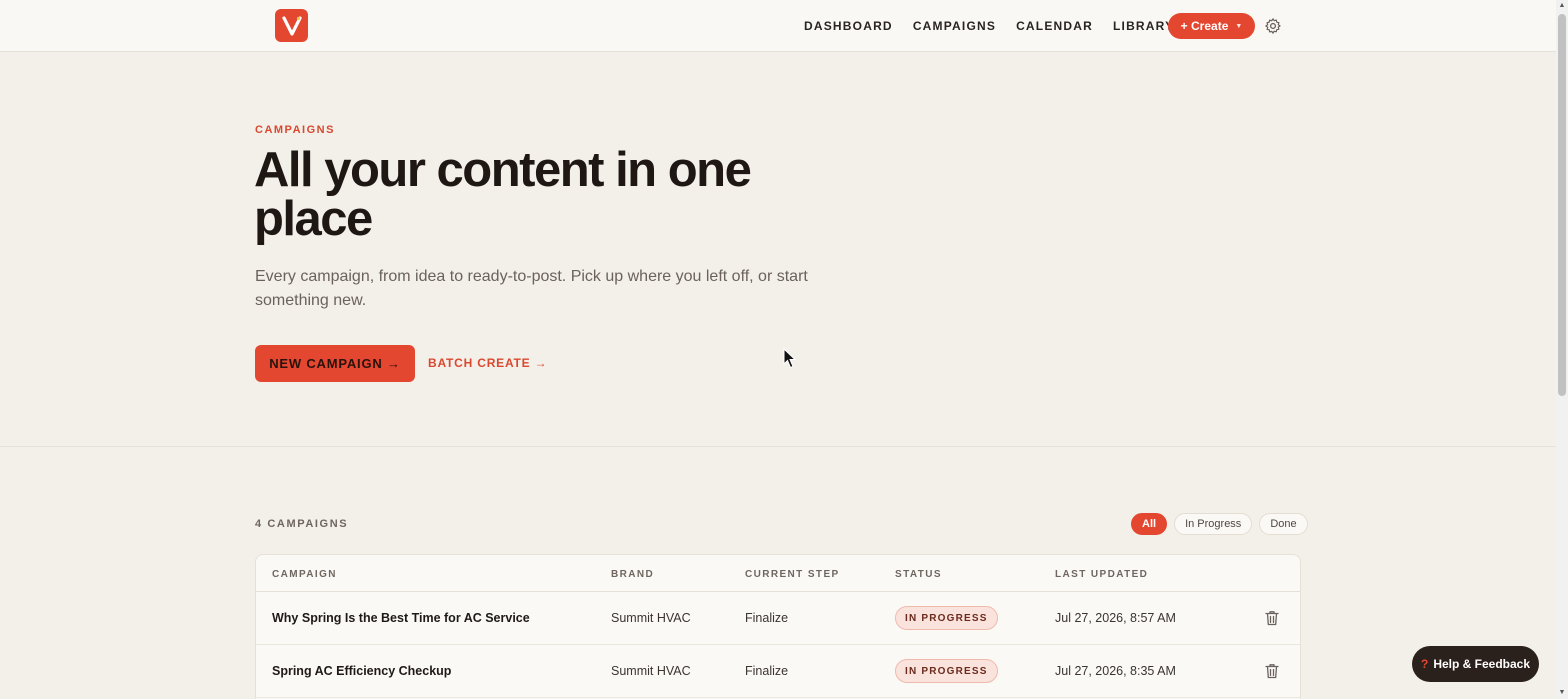 The image size is (1568, 699). I want to click on column-current-step: CURRENT STEP, so click(792, 574).